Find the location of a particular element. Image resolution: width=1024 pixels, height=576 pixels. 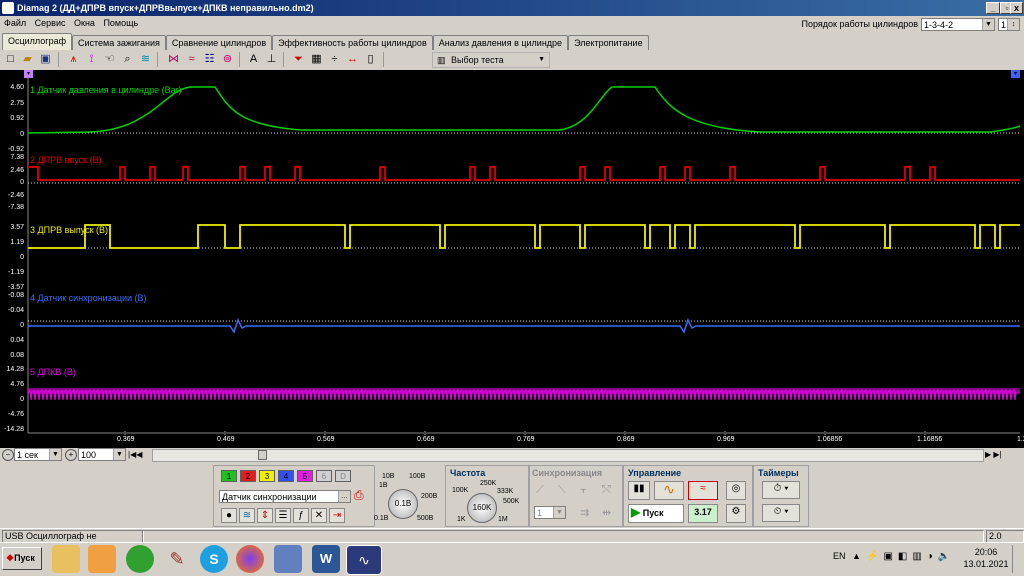

start-label: Пуск is located at coordinates (24, 558).